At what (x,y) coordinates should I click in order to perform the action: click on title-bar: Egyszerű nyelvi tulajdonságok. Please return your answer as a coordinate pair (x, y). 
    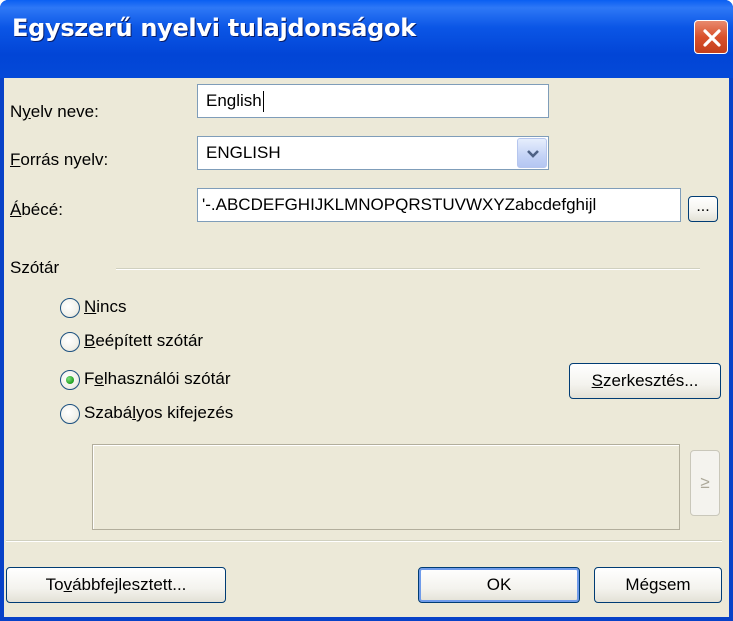
    Looking at the image, I should click on (366, 39).